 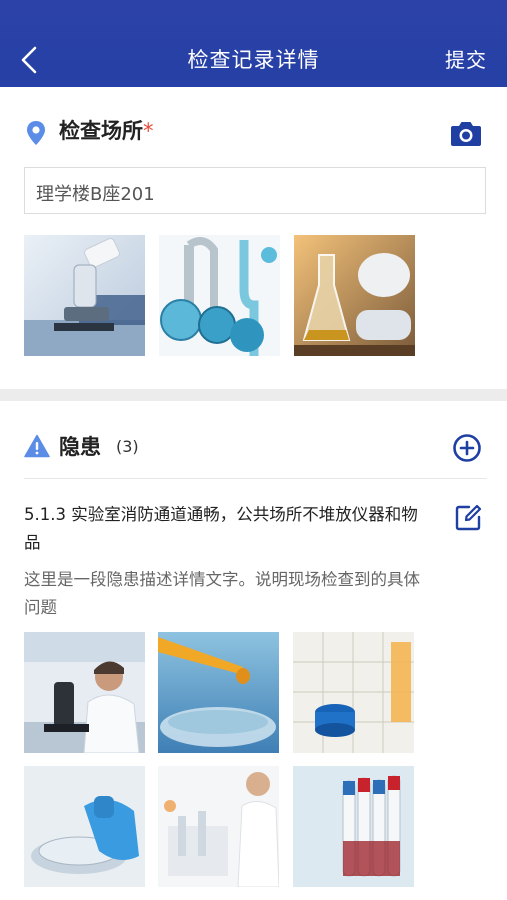 What do you see at coordinates (354, 295) in the screenshot?
I see `flask-photo` at bounding box center [354, 295].